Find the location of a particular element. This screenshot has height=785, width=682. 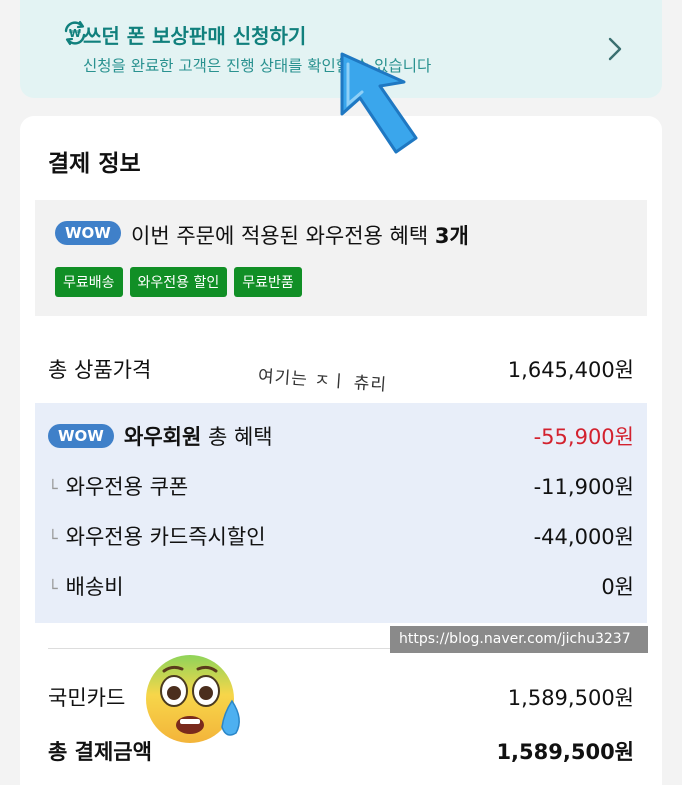

benefit-chips: 무료배송 와우전용 할인 무료반품 is located at coordinates (178, 282).